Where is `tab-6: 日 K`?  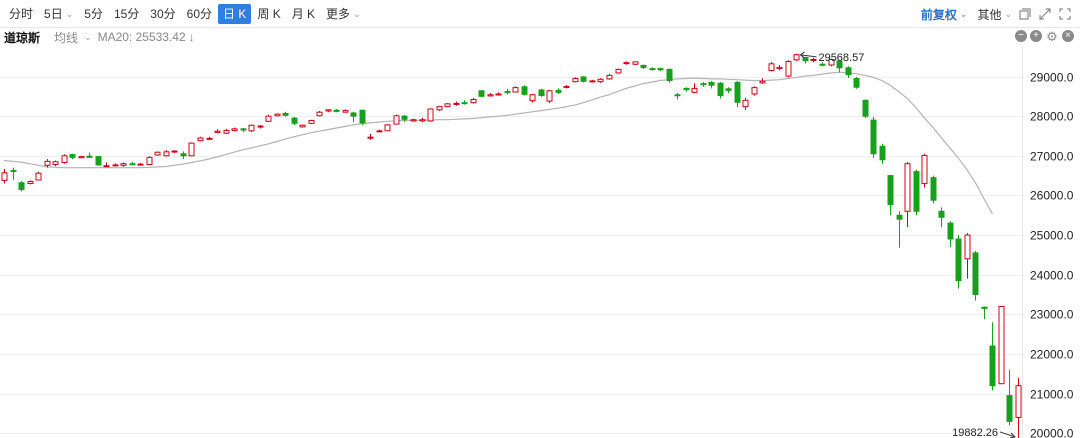 tab-6: 日 K is located at coordinates (235, 13).